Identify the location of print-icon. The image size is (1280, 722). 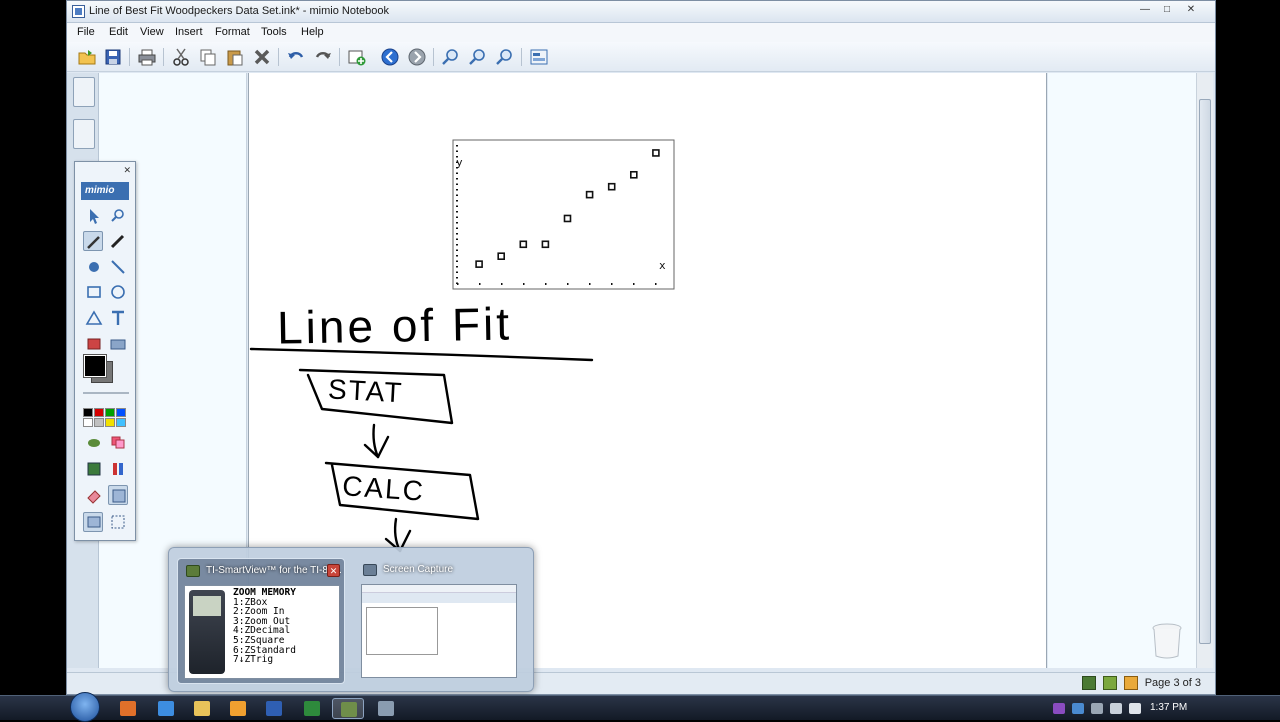
(147, 57).